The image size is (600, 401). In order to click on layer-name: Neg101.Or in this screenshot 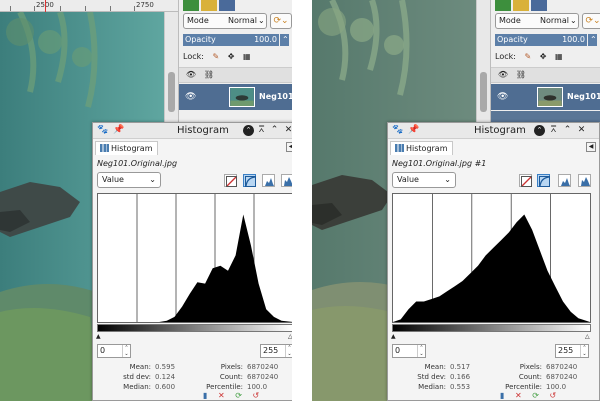, I will do `click(275, 96)`.